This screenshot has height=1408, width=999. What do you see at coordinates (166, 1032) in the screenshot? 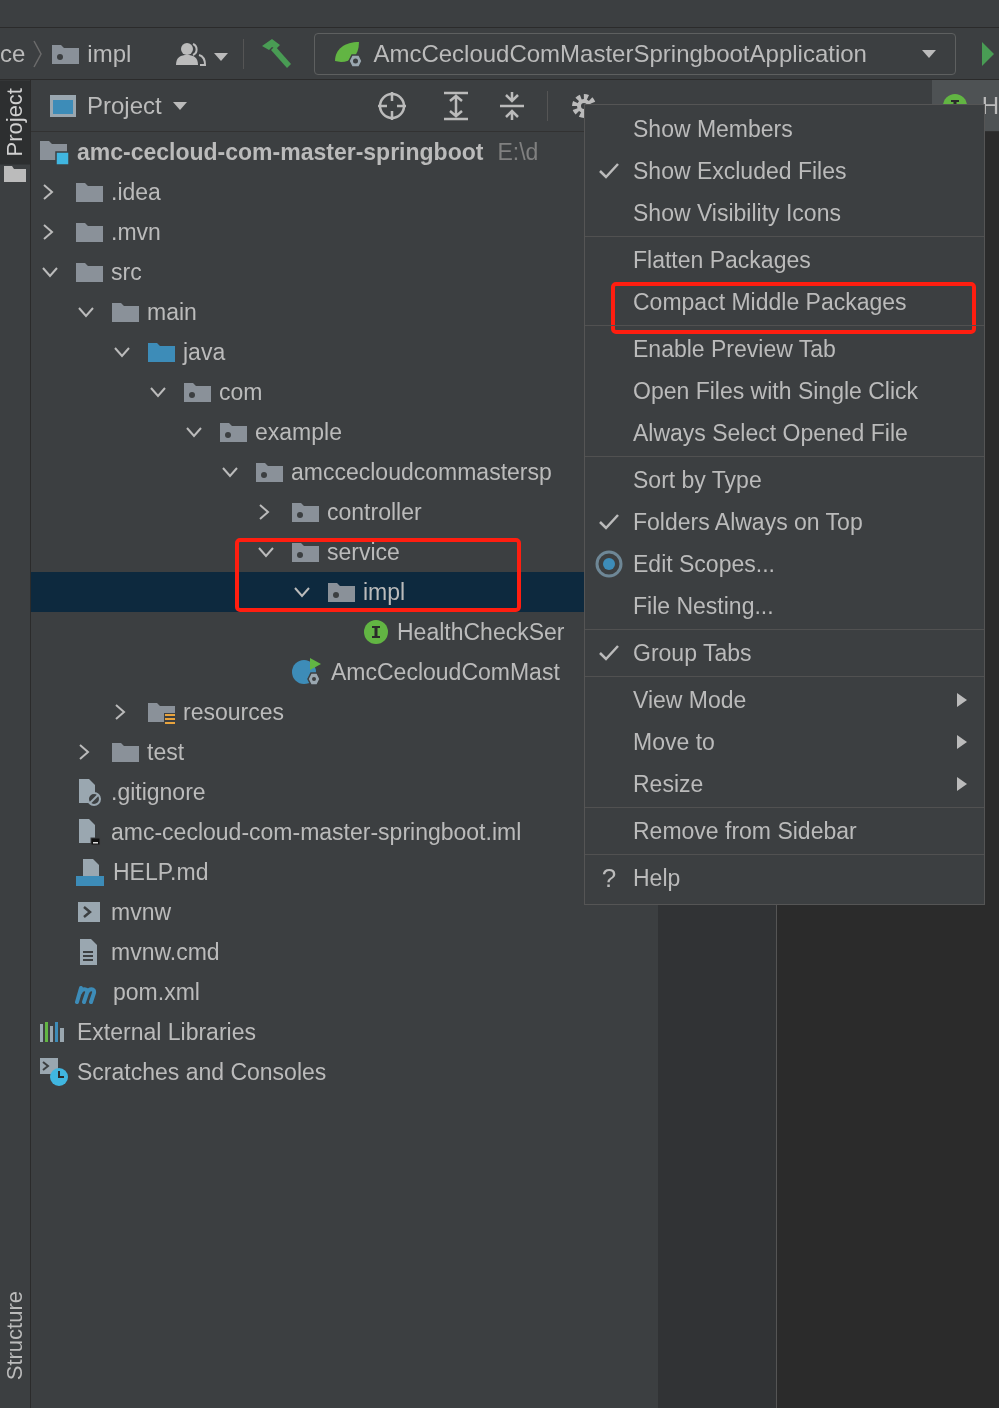
I see `tree-item-label: External Libraries` at bounding box center [166, 1032].